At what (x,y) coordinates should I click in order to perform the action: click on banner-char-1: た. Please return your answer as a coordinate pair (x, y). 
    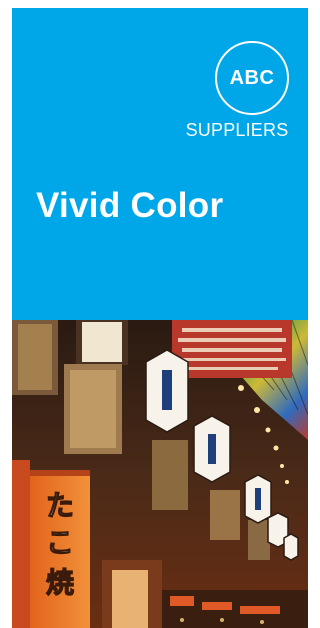
    Looking at the image, I should click on (60, 505).